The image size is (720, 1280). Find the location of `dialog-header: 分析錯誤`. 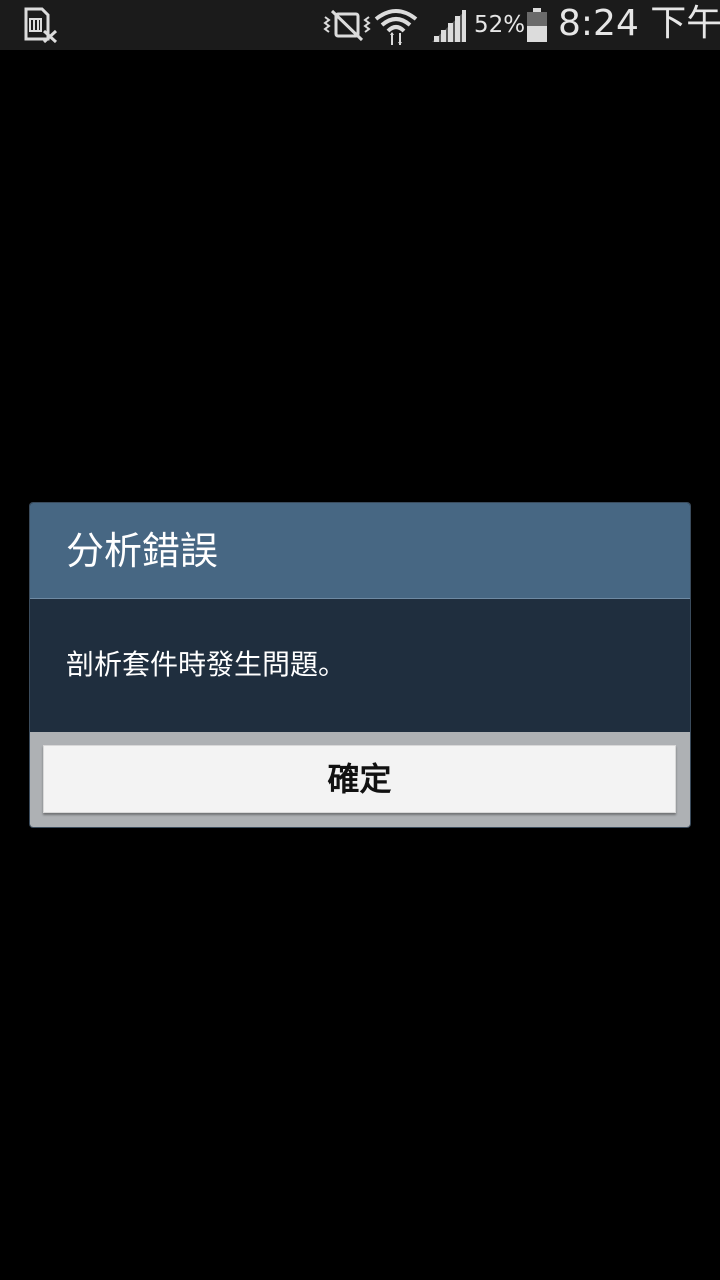

dialog-header: 分析錯誤 is located at coordinates (360, 551).